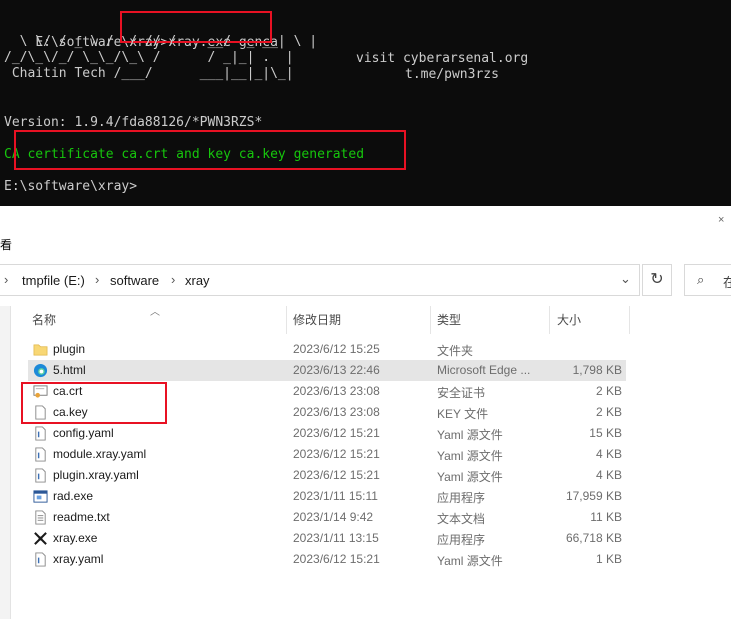 Image resolution: width=731 pixels, height=619 pixels. What do you see at coordinates (40, 517) in the screenshot?
I see `text-file-icon` at bounding box center [40, 517].